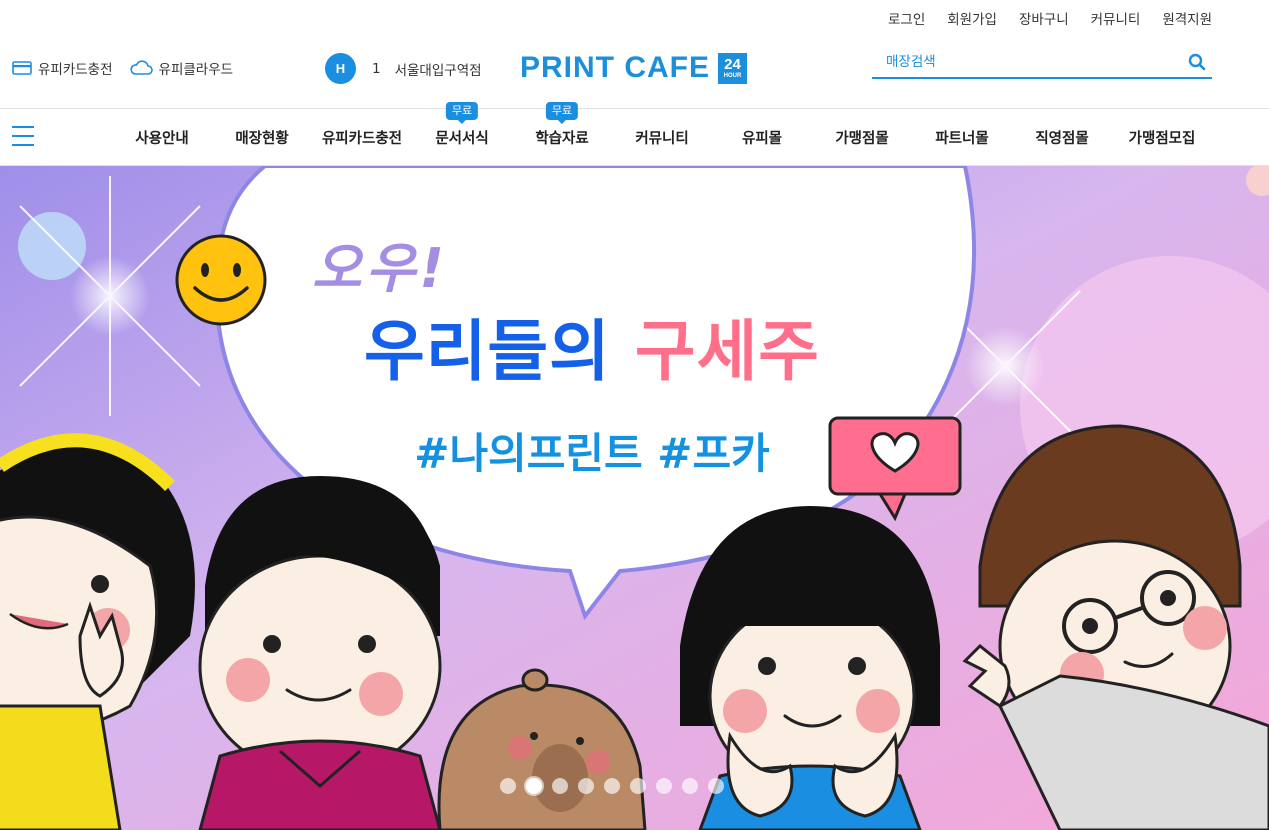 This screenshot has width=1269, height=830. What do you see at coordinates (75, 70) in the screenshot?
I see `card-charge-label: 유피카드충전` at bounding box center [75, 70].